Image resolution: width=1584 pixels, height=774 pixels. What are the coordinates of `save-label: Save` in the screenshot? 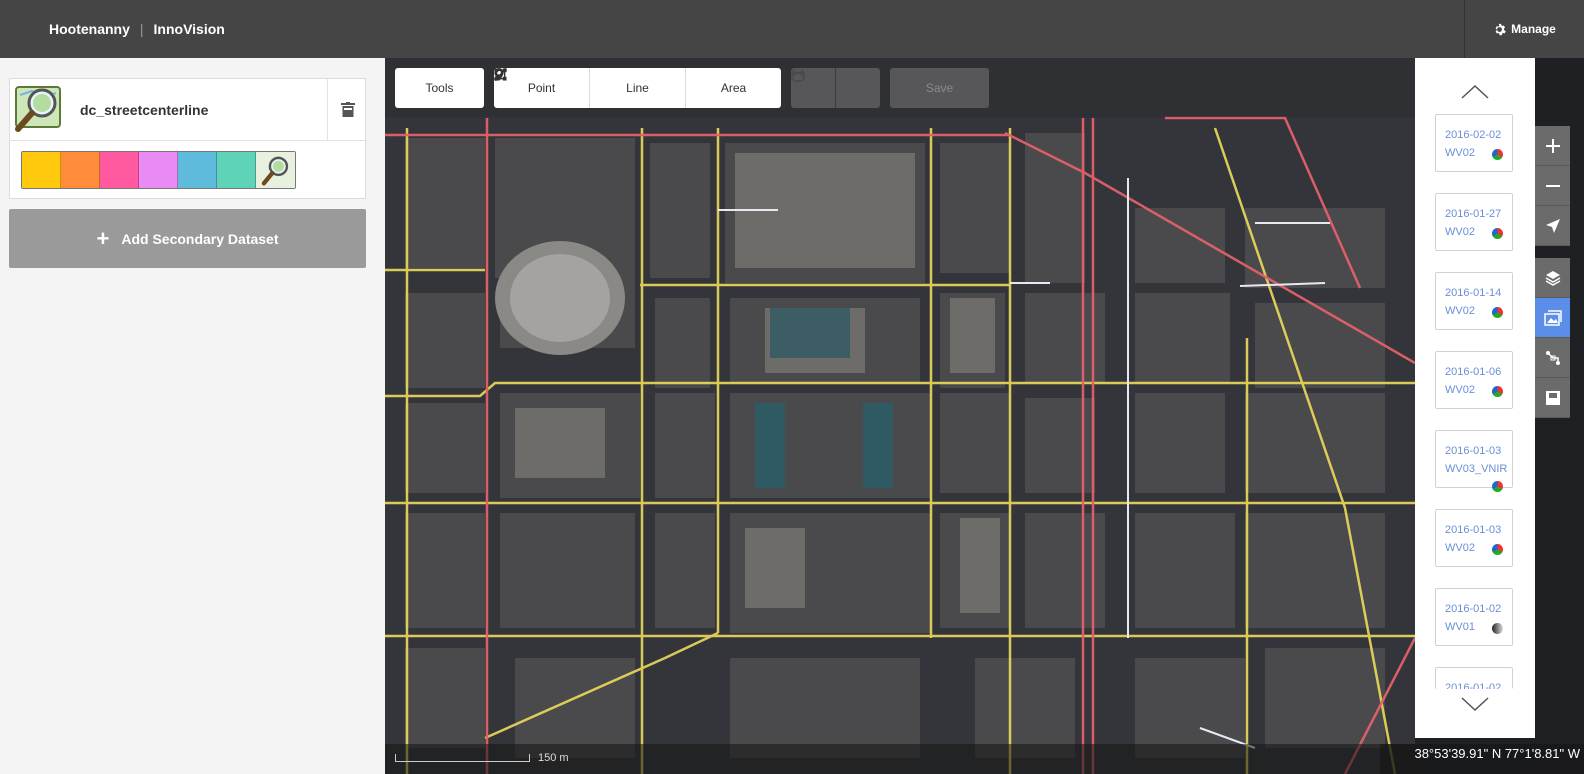 It's located at (939, 88).